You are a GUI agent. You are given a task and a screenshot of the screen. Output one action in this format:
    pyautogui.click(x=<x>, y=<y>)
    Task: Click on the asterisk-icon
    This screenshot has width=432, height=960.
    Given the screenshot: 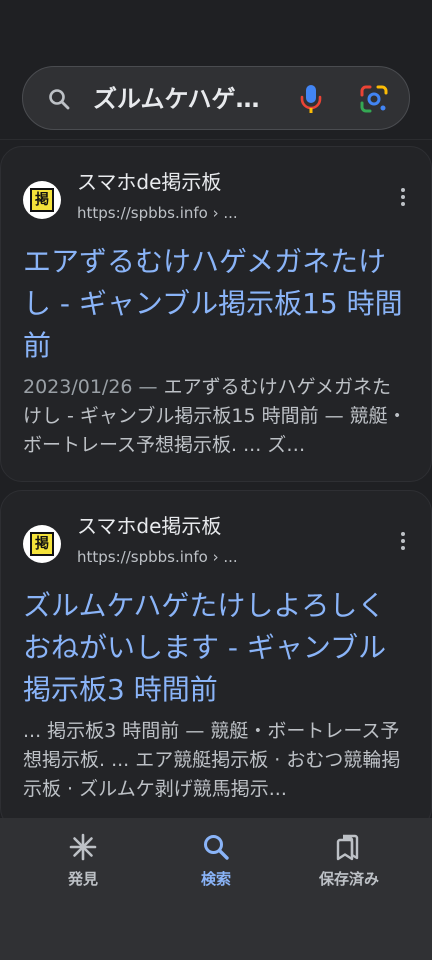 What is the action you would take?
    pyautogui.click(x=83, y=847)
    